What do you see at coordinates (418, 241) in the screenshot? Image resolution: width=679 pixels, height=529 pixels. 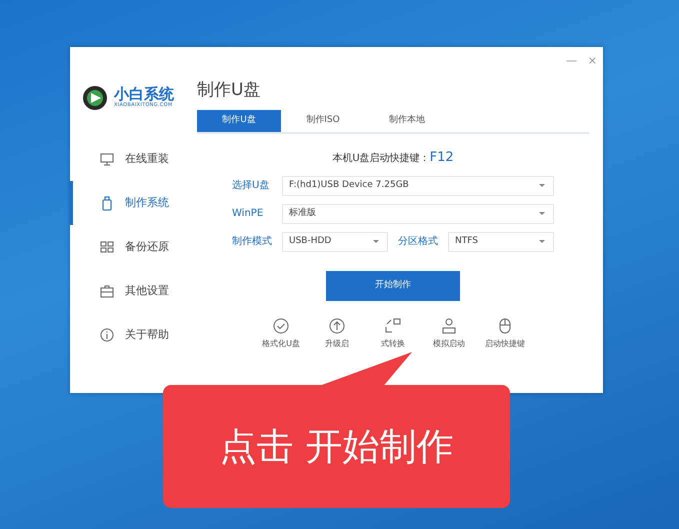 I see `field-label: 分区格式` at bounding box center [418, 241].